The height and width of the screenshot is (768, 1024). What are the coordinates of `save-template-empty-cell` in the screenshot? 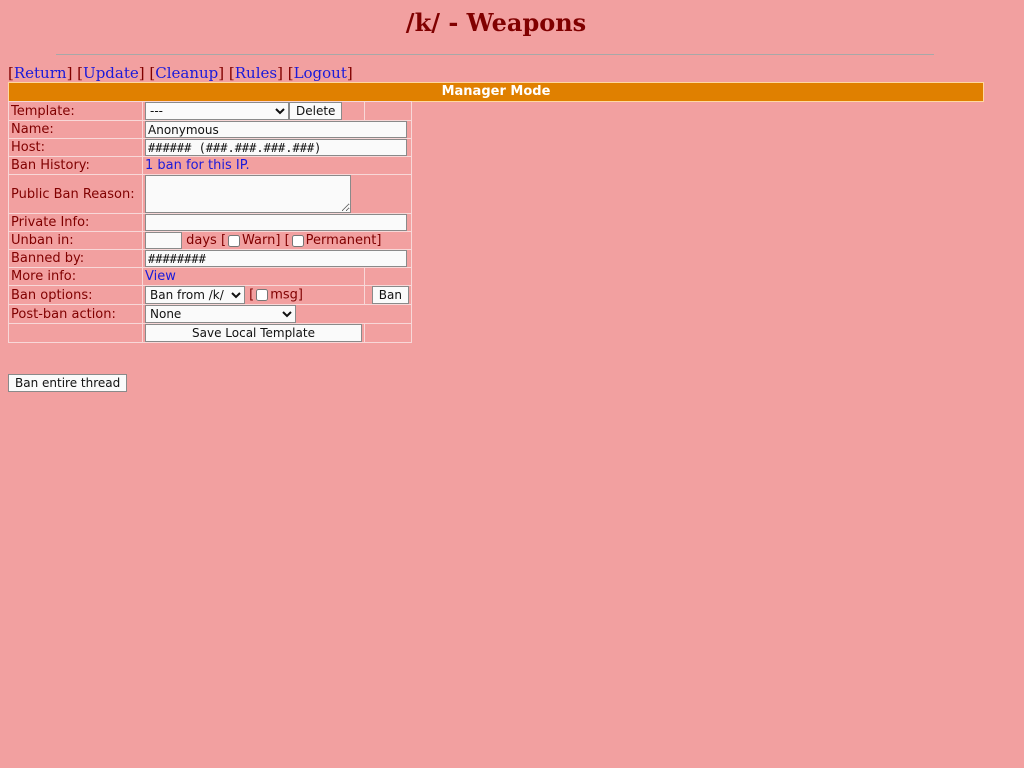 It's located at (75, 333).